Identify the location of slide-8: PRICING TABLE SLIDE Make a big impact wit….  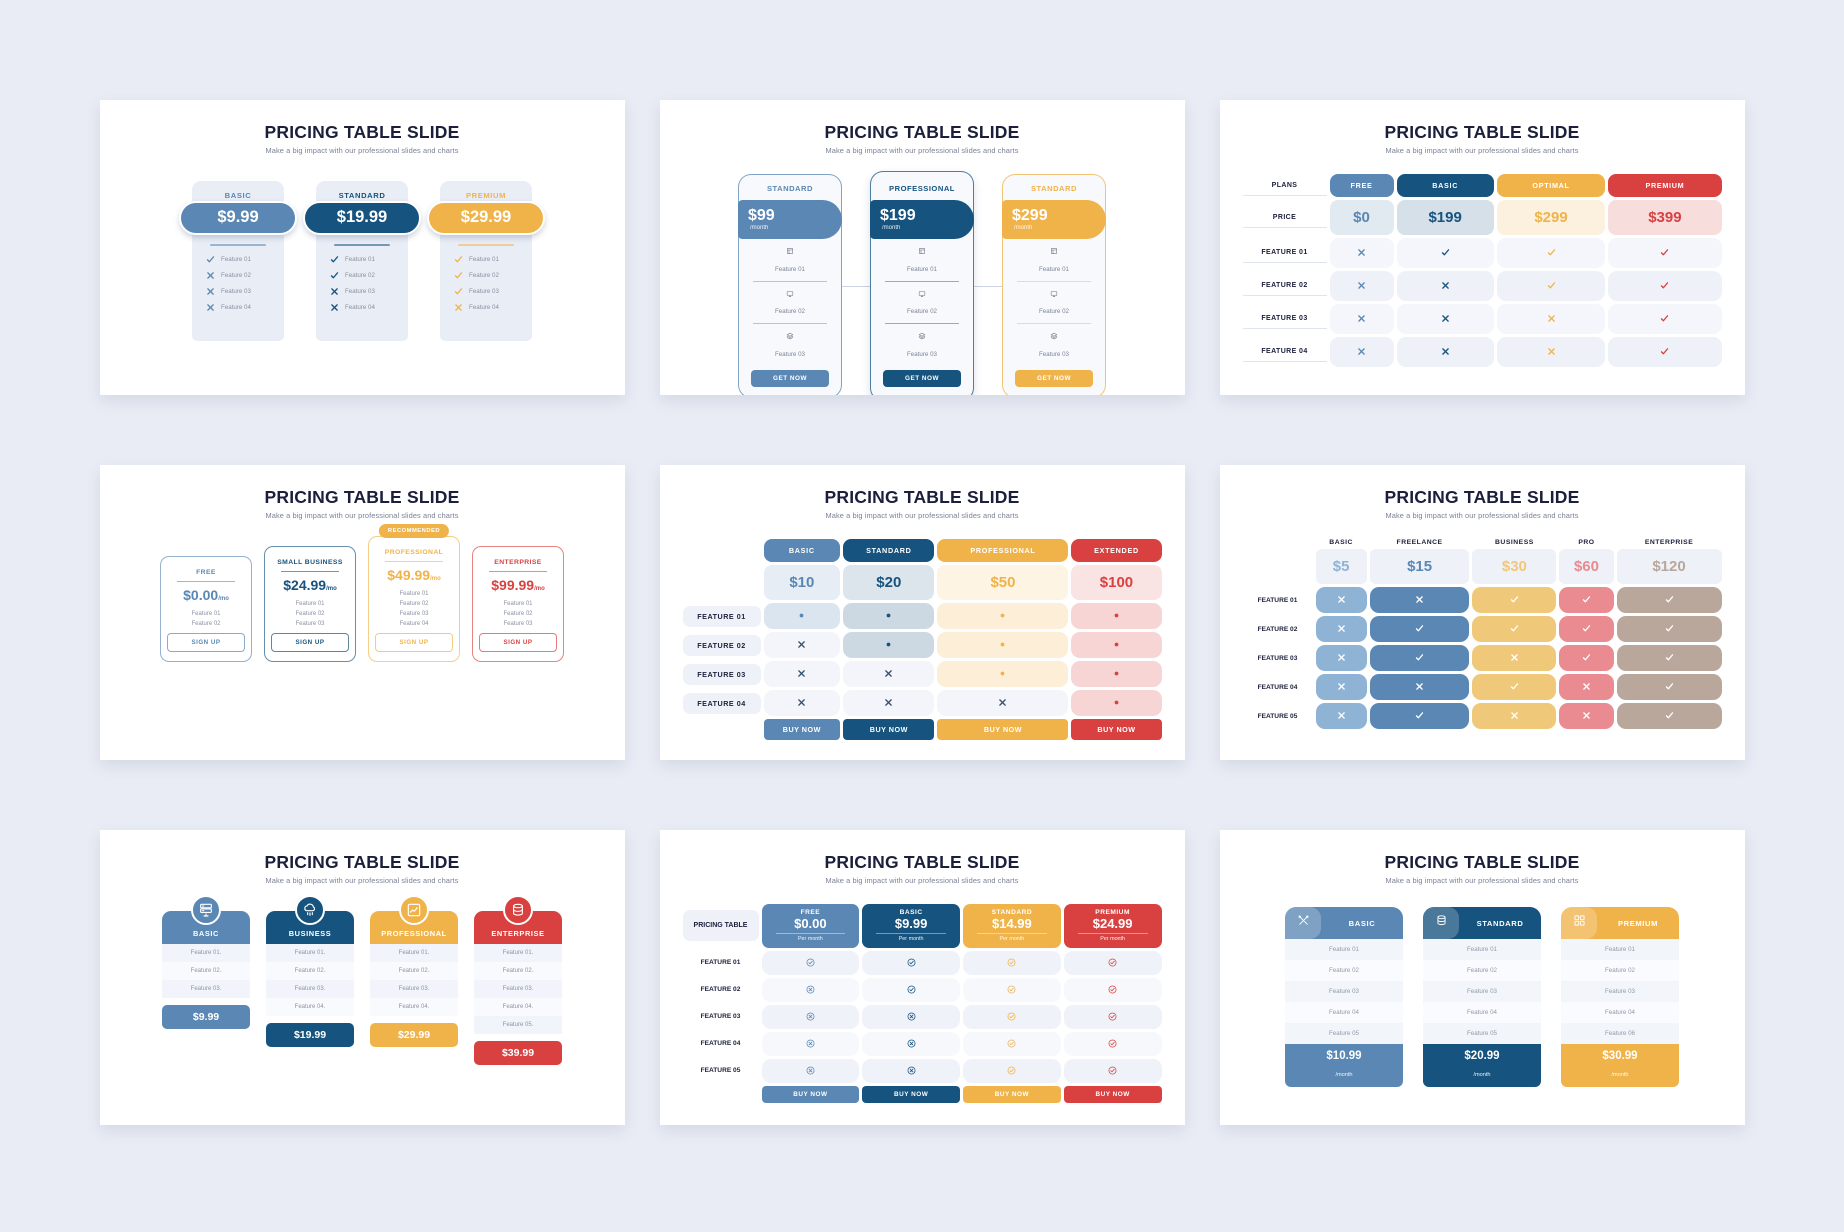
(922, 977).